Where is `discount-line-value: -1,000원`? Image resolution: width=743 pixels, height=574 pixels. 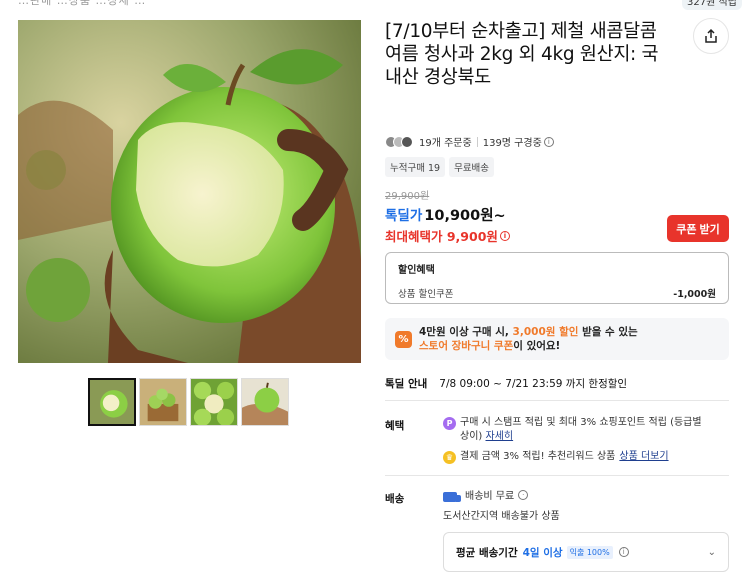 discount-line-value: -1,000원 is located at coordinates (694, 294).